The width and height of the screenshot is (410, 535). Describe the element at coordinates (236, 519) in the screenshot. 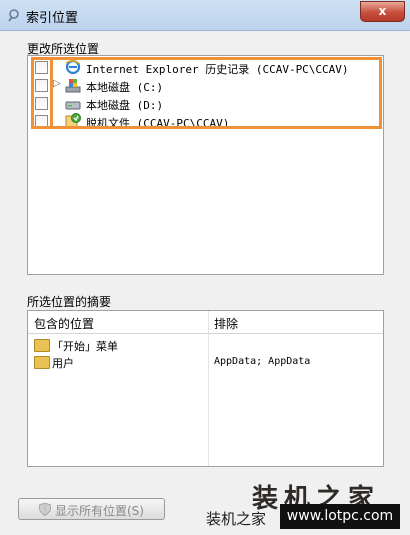

I see `watermark-subtitle: 装机之家` at that location.